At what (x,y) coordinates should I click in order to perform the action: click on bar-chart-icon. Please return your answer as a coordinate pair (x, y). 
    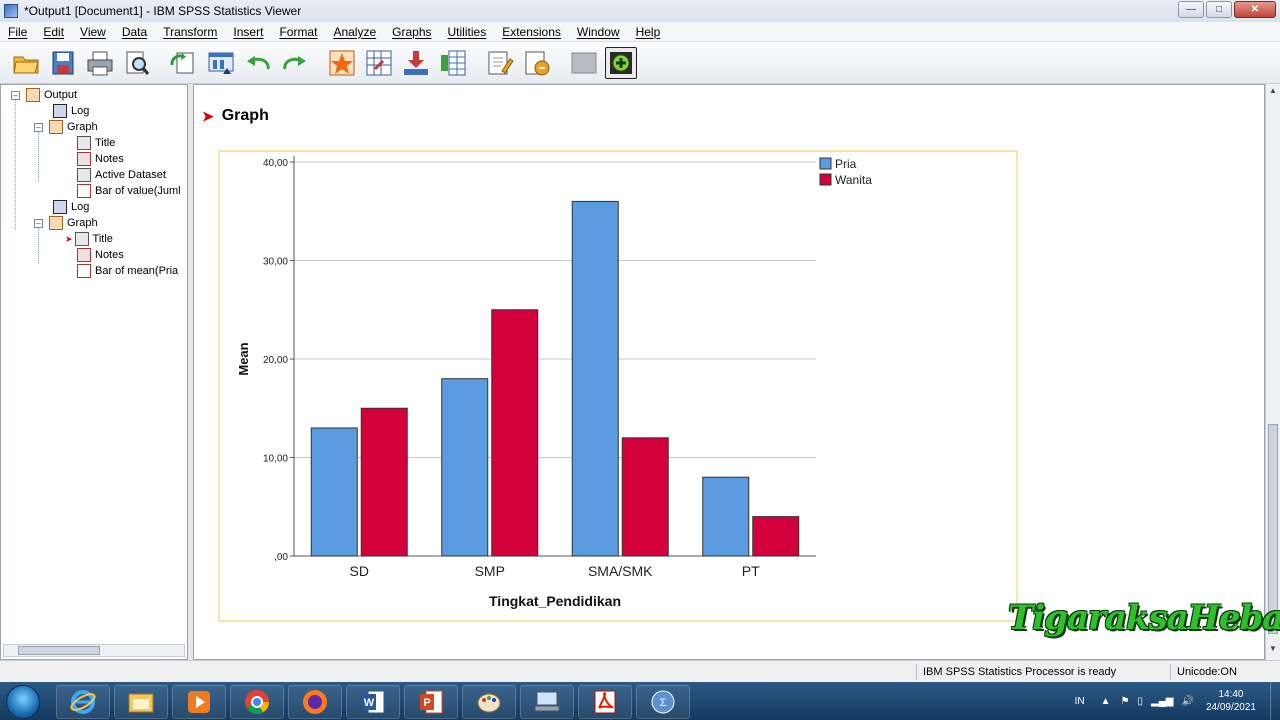
    Looking at the image, I should click on (84, 191).